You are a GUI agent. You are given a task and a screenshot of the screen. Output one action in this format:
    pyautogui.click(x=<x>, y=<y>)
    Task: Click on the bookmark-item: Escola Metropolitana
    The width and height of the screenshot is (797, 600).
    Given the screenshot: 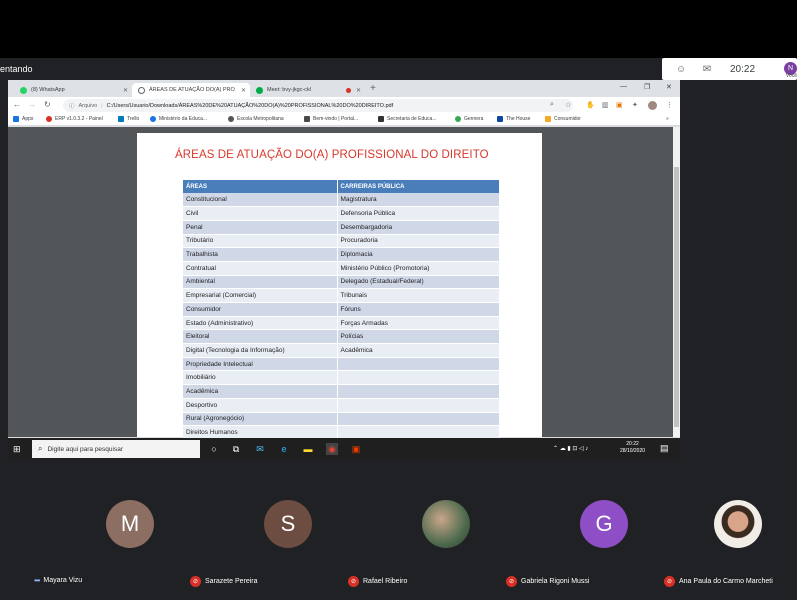 What is the action you would take?
    pyautogui.click(x=256, y=119)
    